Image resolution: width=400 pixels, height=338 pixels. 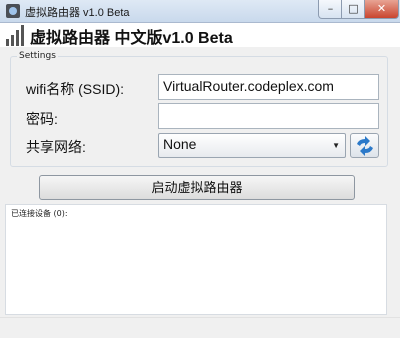 What do you see at coordinates (37, 56) in the screenshot?
I see `settings-legend: Settings` at bounding box center [37, 56].